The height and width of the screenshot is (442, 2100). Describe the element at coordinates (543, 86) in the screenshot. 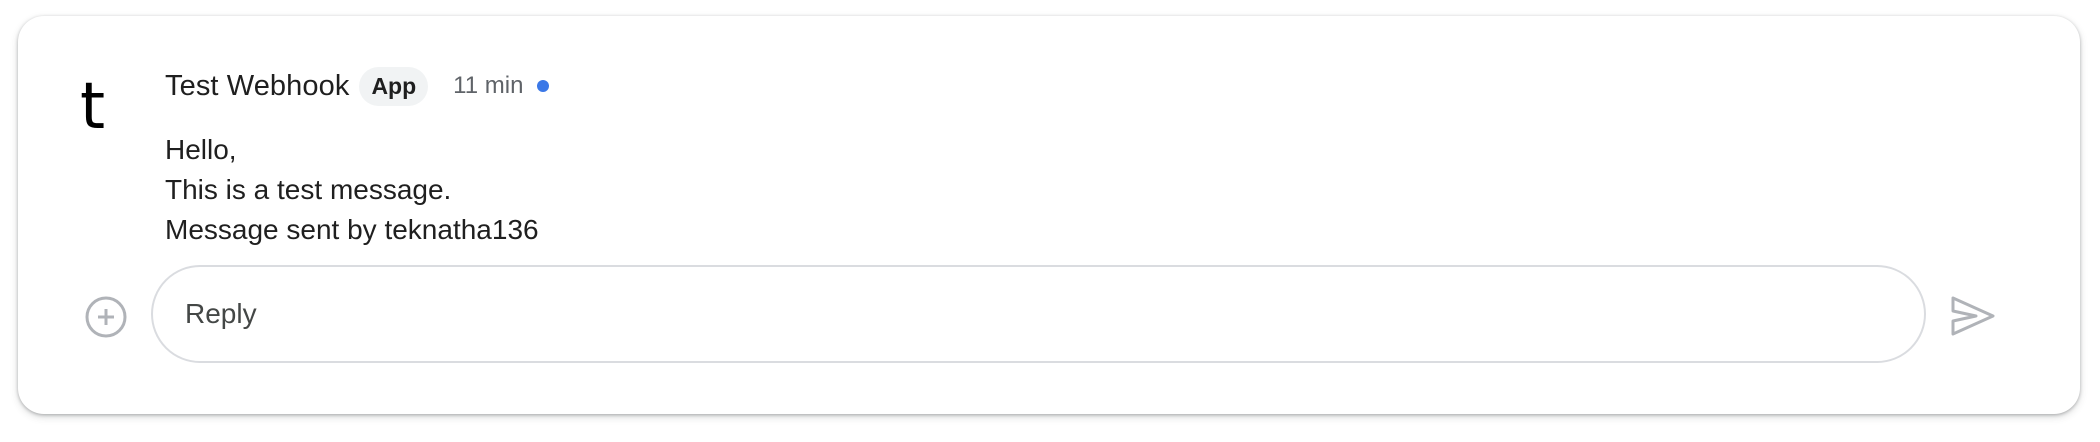

I see `unread-dot-icon` at that location.